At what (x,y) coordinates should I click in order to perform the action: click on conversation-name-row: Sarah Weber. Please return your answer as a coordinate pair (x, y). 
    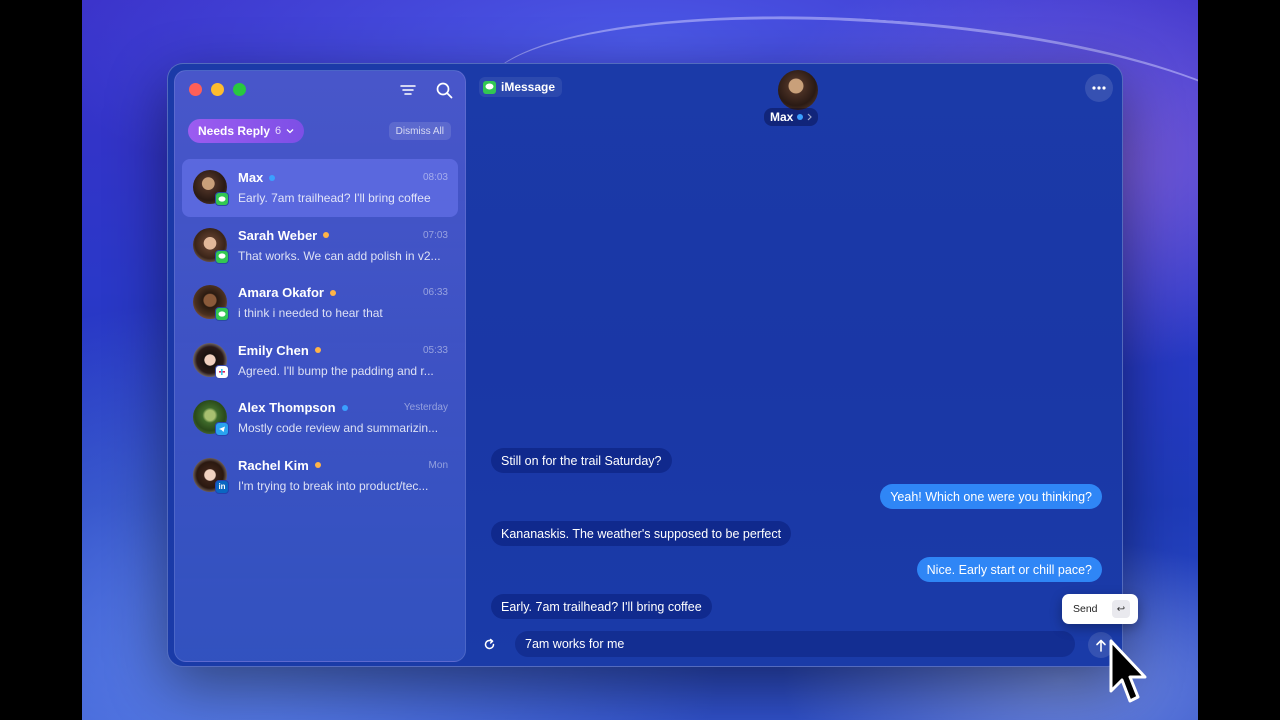
    Looking at the image, I should click on (284, 235).